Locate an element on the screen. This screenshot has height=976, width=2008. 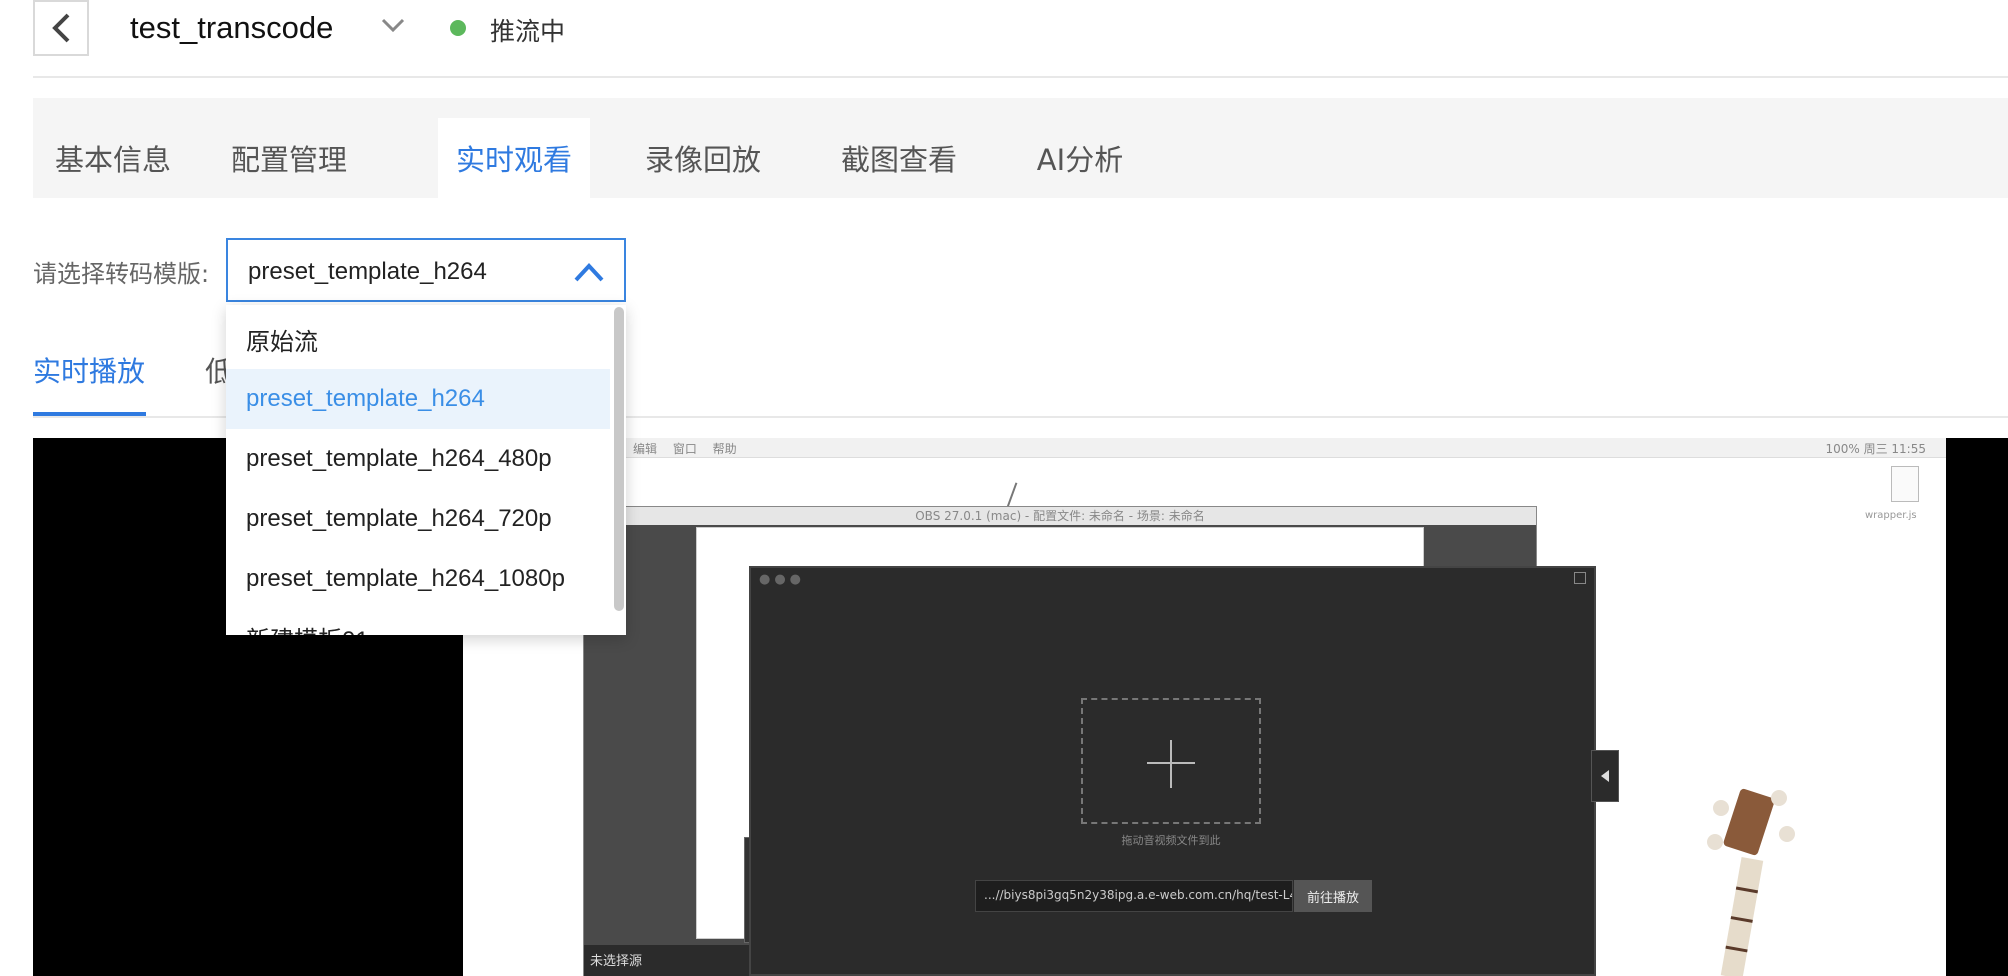
no-source-label: 未选择源 is located at coordinates (616, 961).